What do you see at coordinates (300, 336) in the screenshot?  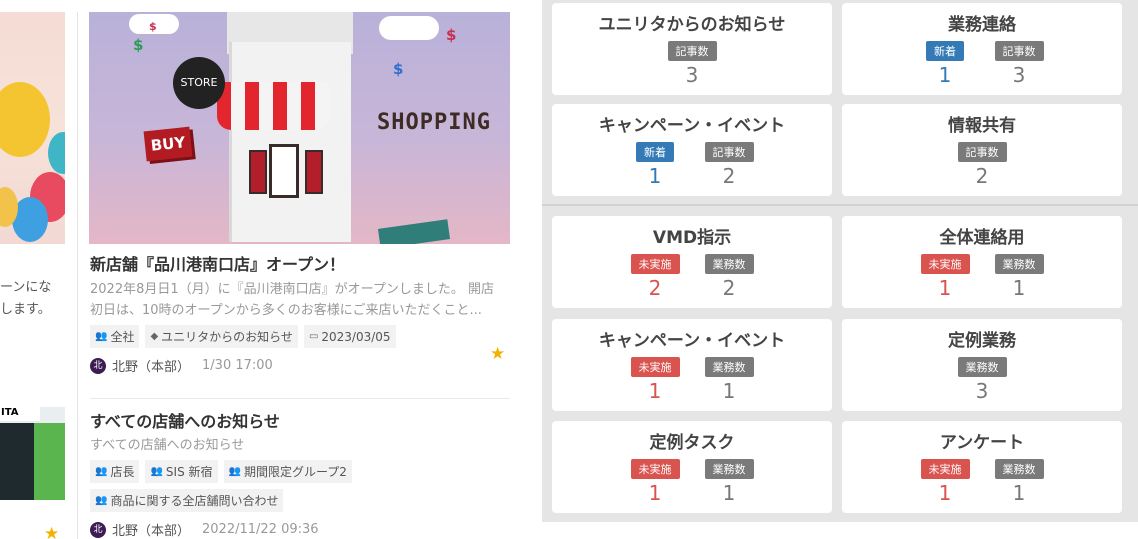 I see `article-tags: 👥 全社 ◆ ユニリタからのお知らせ ▭ 2023/03/05` at bounding box center [300, 336].